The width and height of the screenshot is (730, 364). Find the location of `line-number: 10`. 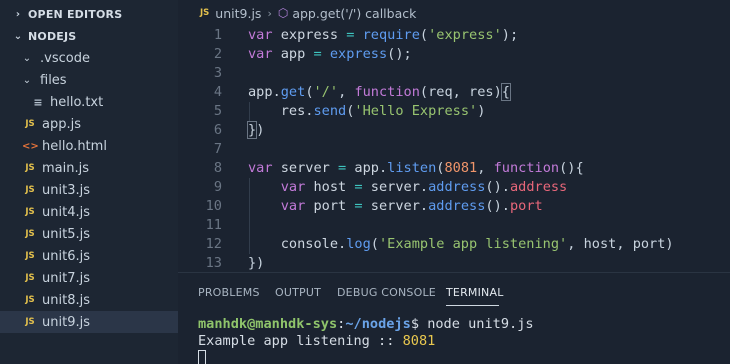

line-number: 10 is located at coordinates (213, 206).